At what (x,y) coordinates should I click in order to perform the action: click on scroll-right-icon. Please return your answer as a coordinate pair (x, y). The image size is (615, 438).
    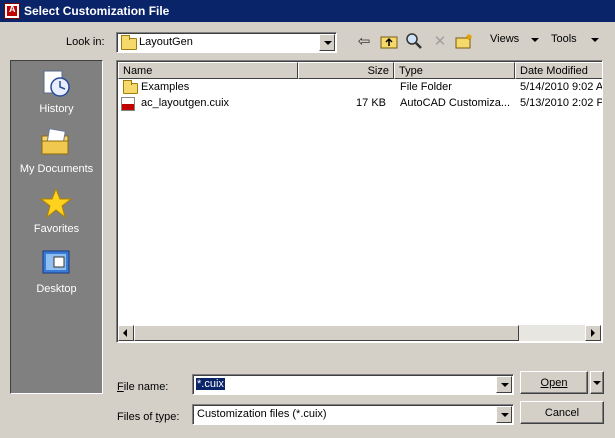
    Looking at the image, I should click on (593, 333).